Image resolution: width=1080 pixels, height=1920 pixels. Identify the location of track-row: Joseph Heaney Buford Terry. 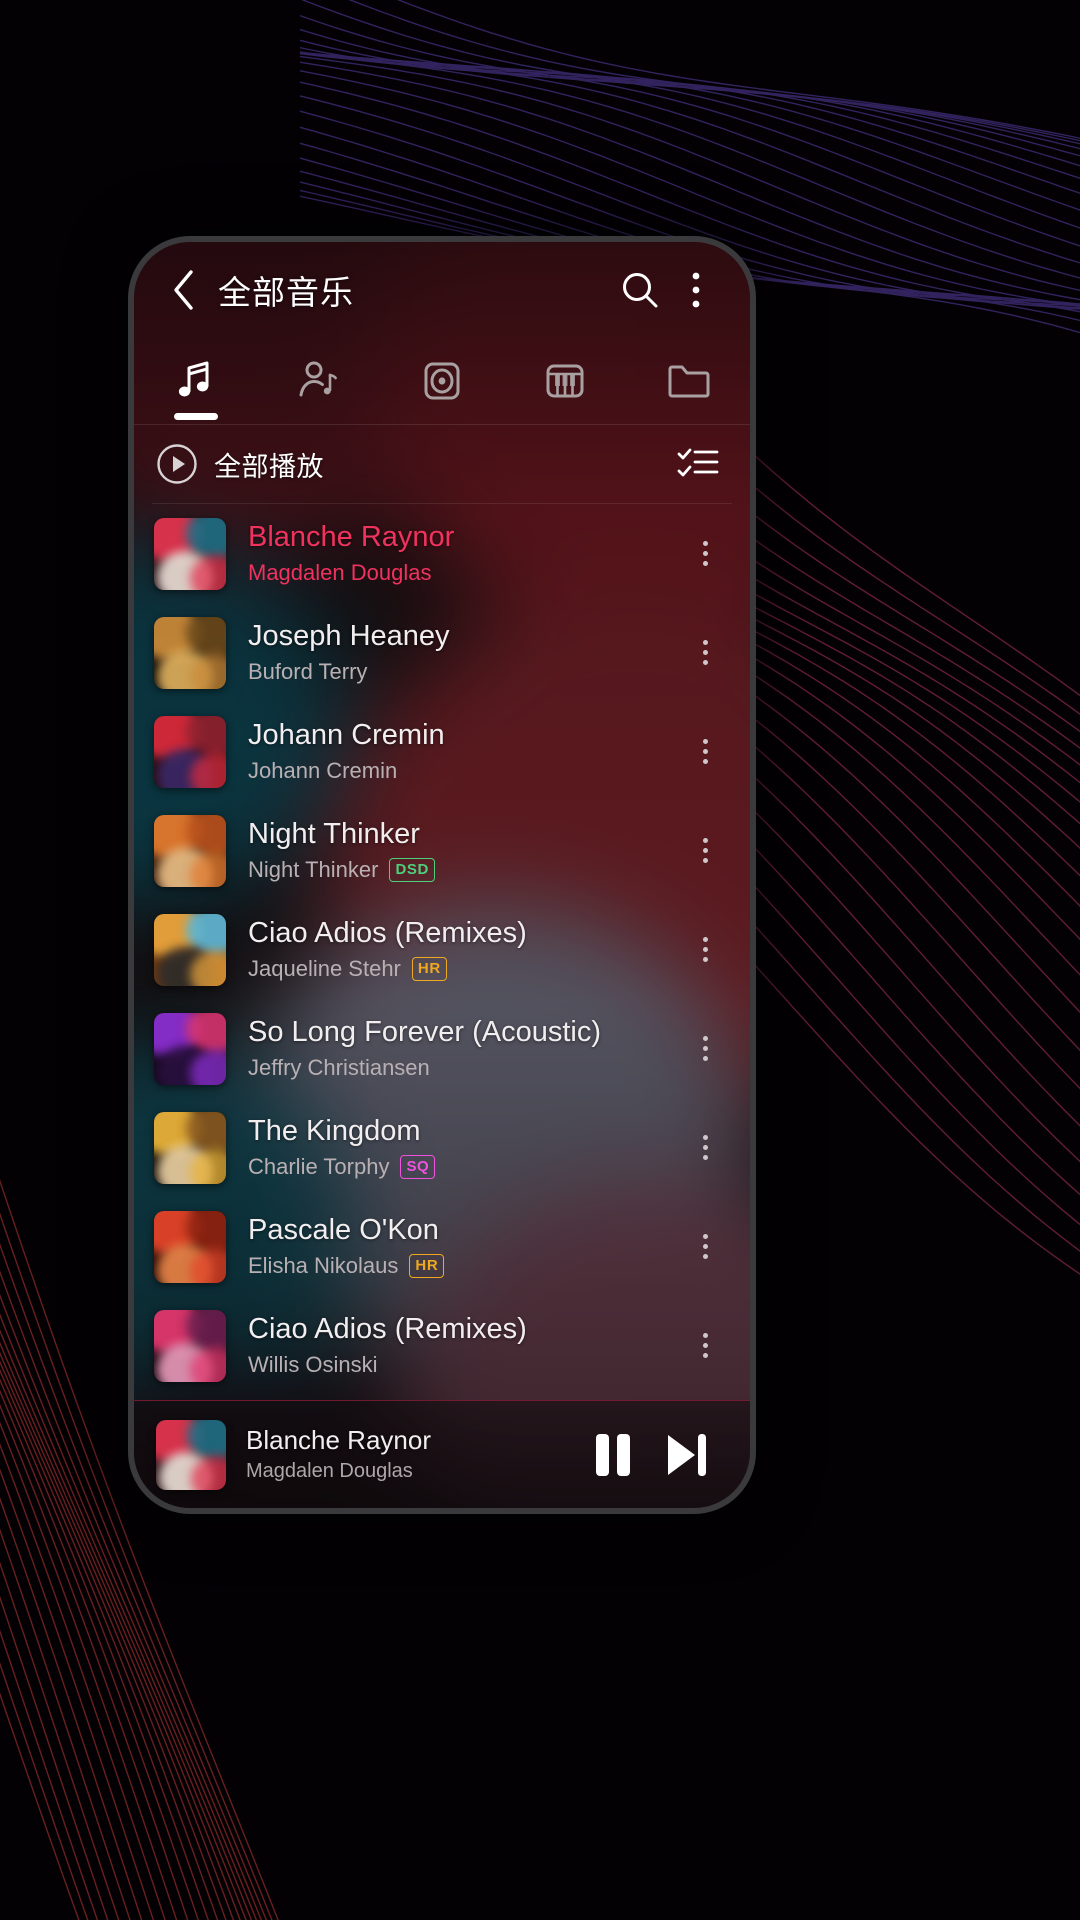
(442, 652).